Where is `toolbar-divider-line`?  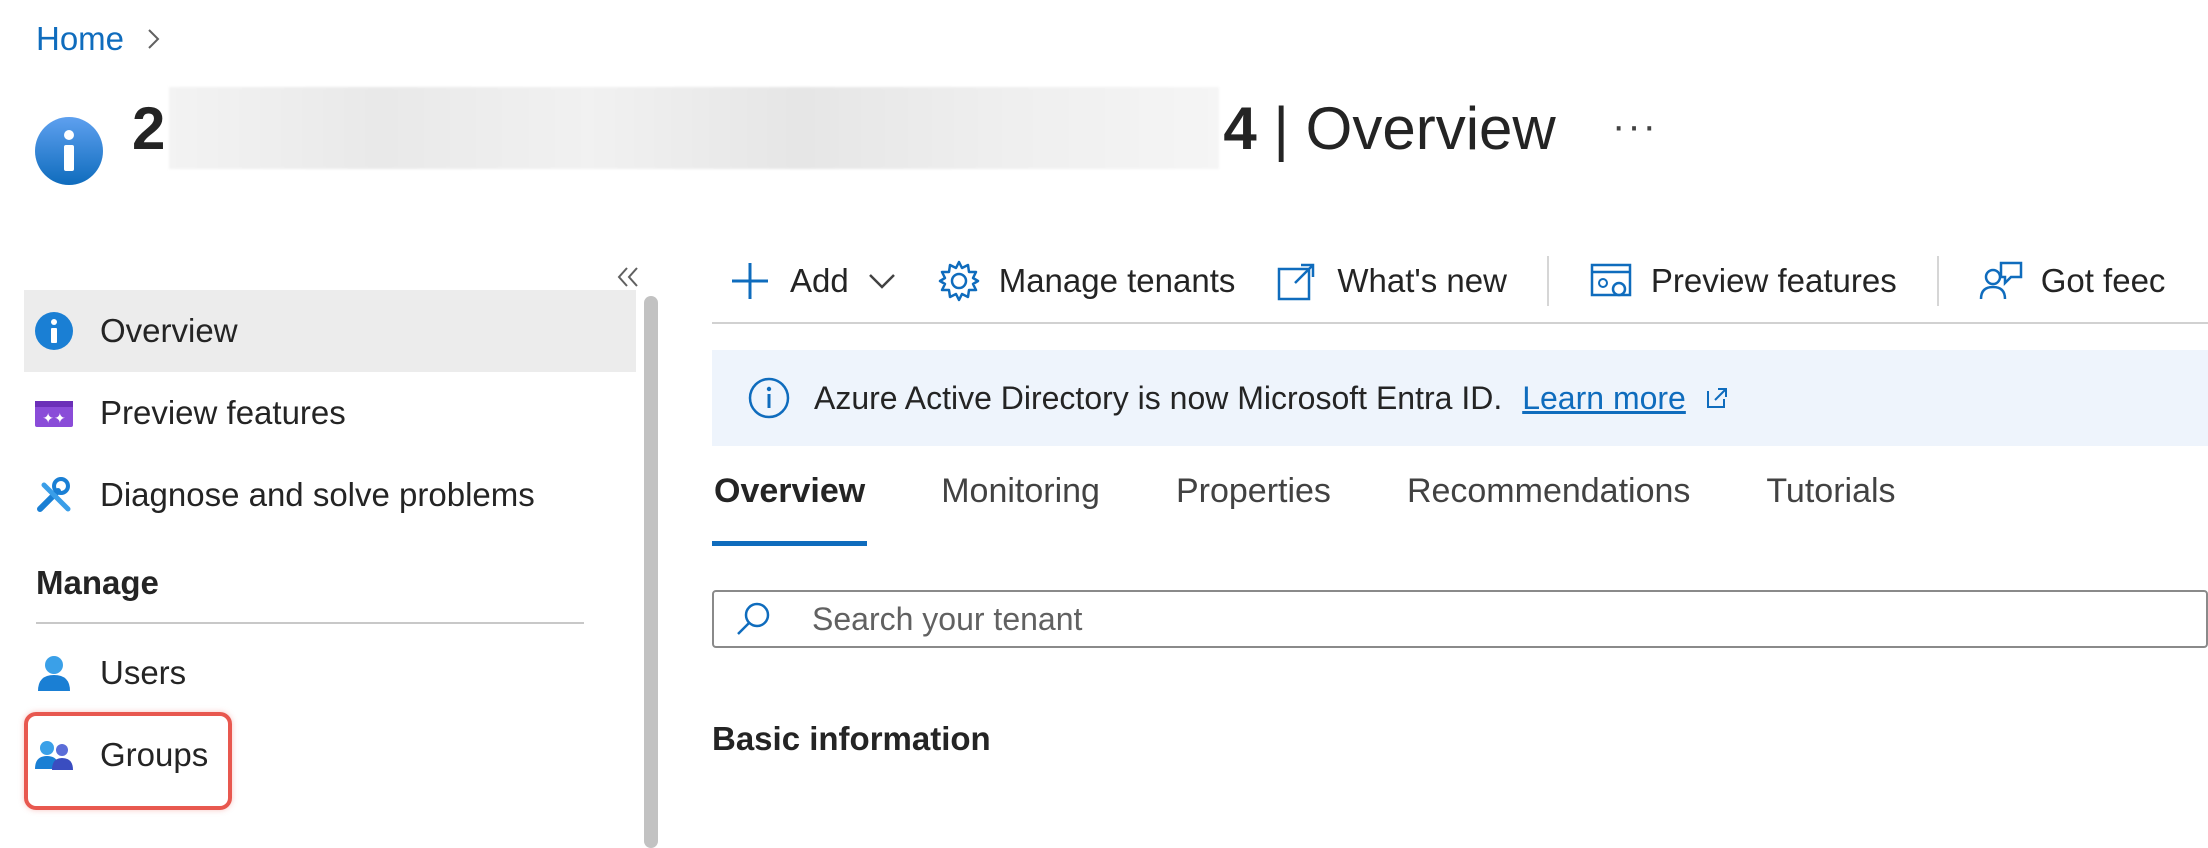
toolbar-divider-line is located at coordinates (1460, 323).